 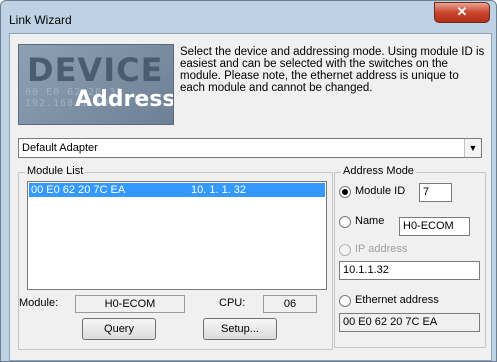 What do you see at coordinates (378, 171) in the screenshot?
I see `address-mode-label: Address Mode` at bounding box center [378, 171].